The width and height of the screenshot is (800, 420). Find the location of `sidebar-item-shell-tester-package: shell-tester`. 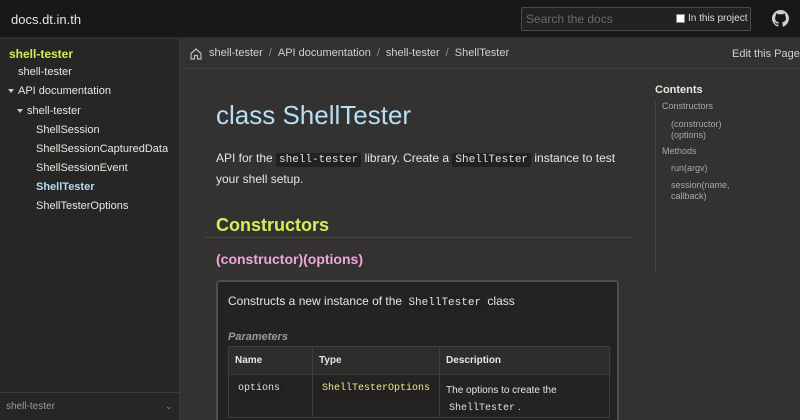

sidebar-item-shell-tester-package: shell-tester is located at coordinates (49, 111).